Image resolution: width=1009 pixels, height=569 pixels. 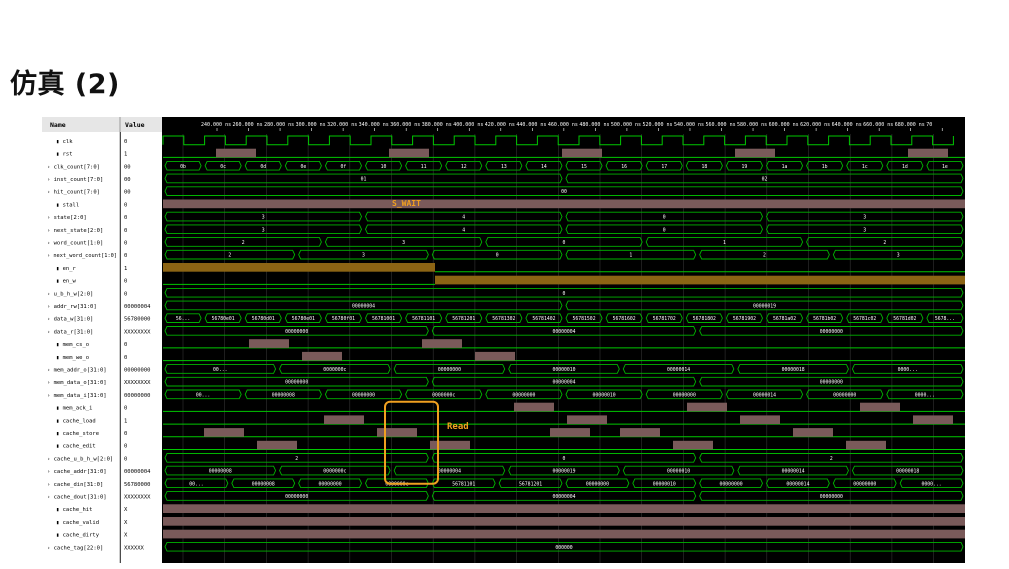 I want to click on bus-value-label: 00000008, so click(x=263, y=484).